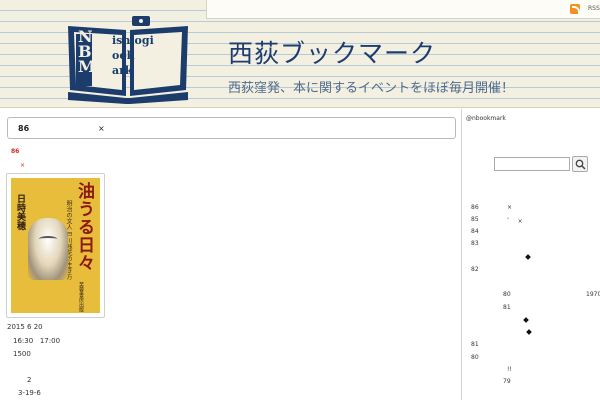  I want to click on event-price: 1500, so click(22, 354).